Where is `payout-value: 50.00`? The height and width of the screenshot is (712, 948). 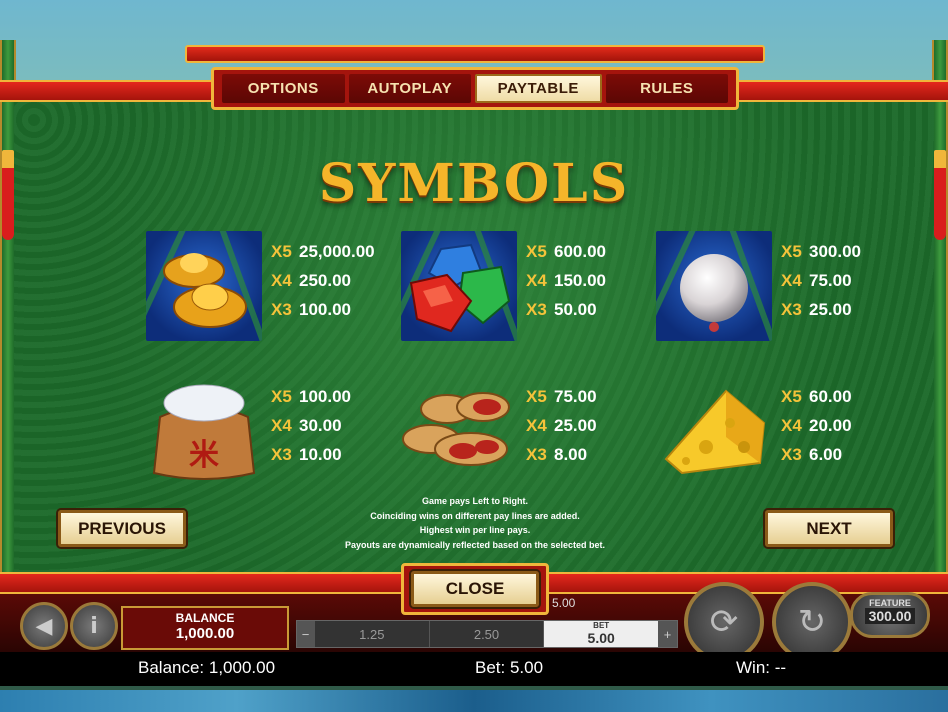 payout-value: 50.00 is located at coordinates (575, 309).